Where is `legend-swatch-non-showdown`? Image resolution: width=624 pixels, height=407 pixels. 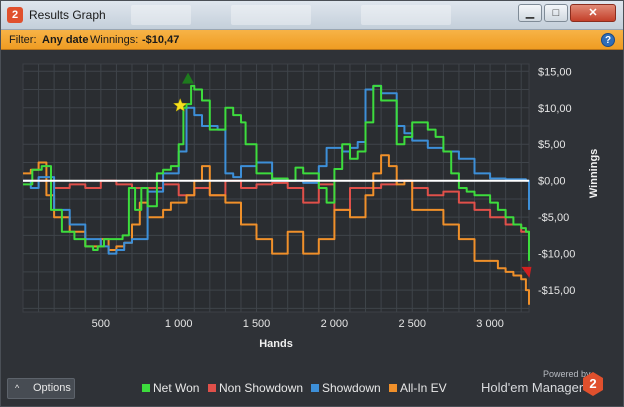 legend-swatch-non-showdown is located at coordinates (212, 388).